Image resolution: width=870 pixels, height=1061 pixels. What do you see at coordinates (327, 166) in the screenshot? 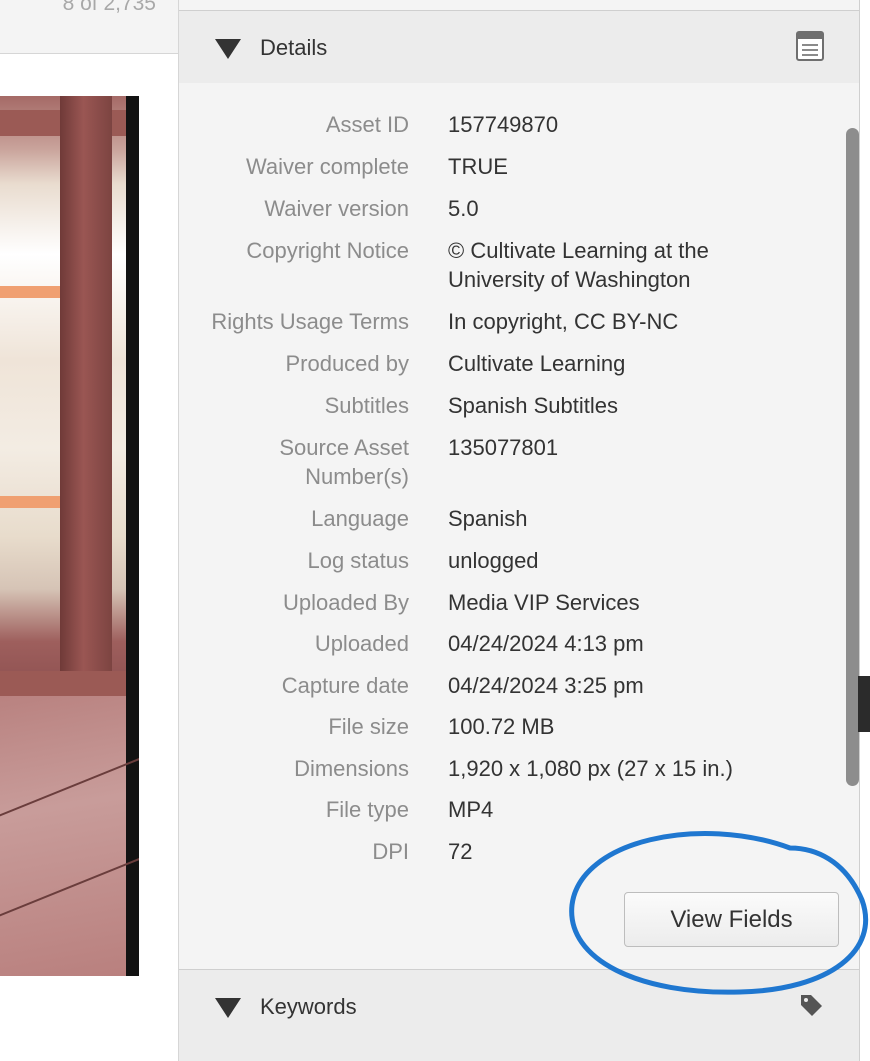
I see `detail-label: Waiver complete` at bounding box center [327, 166].